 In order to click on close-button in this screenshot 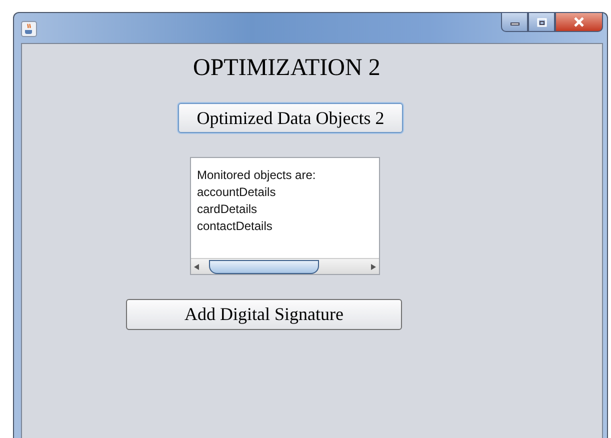, I will do `click(579, 22)`.